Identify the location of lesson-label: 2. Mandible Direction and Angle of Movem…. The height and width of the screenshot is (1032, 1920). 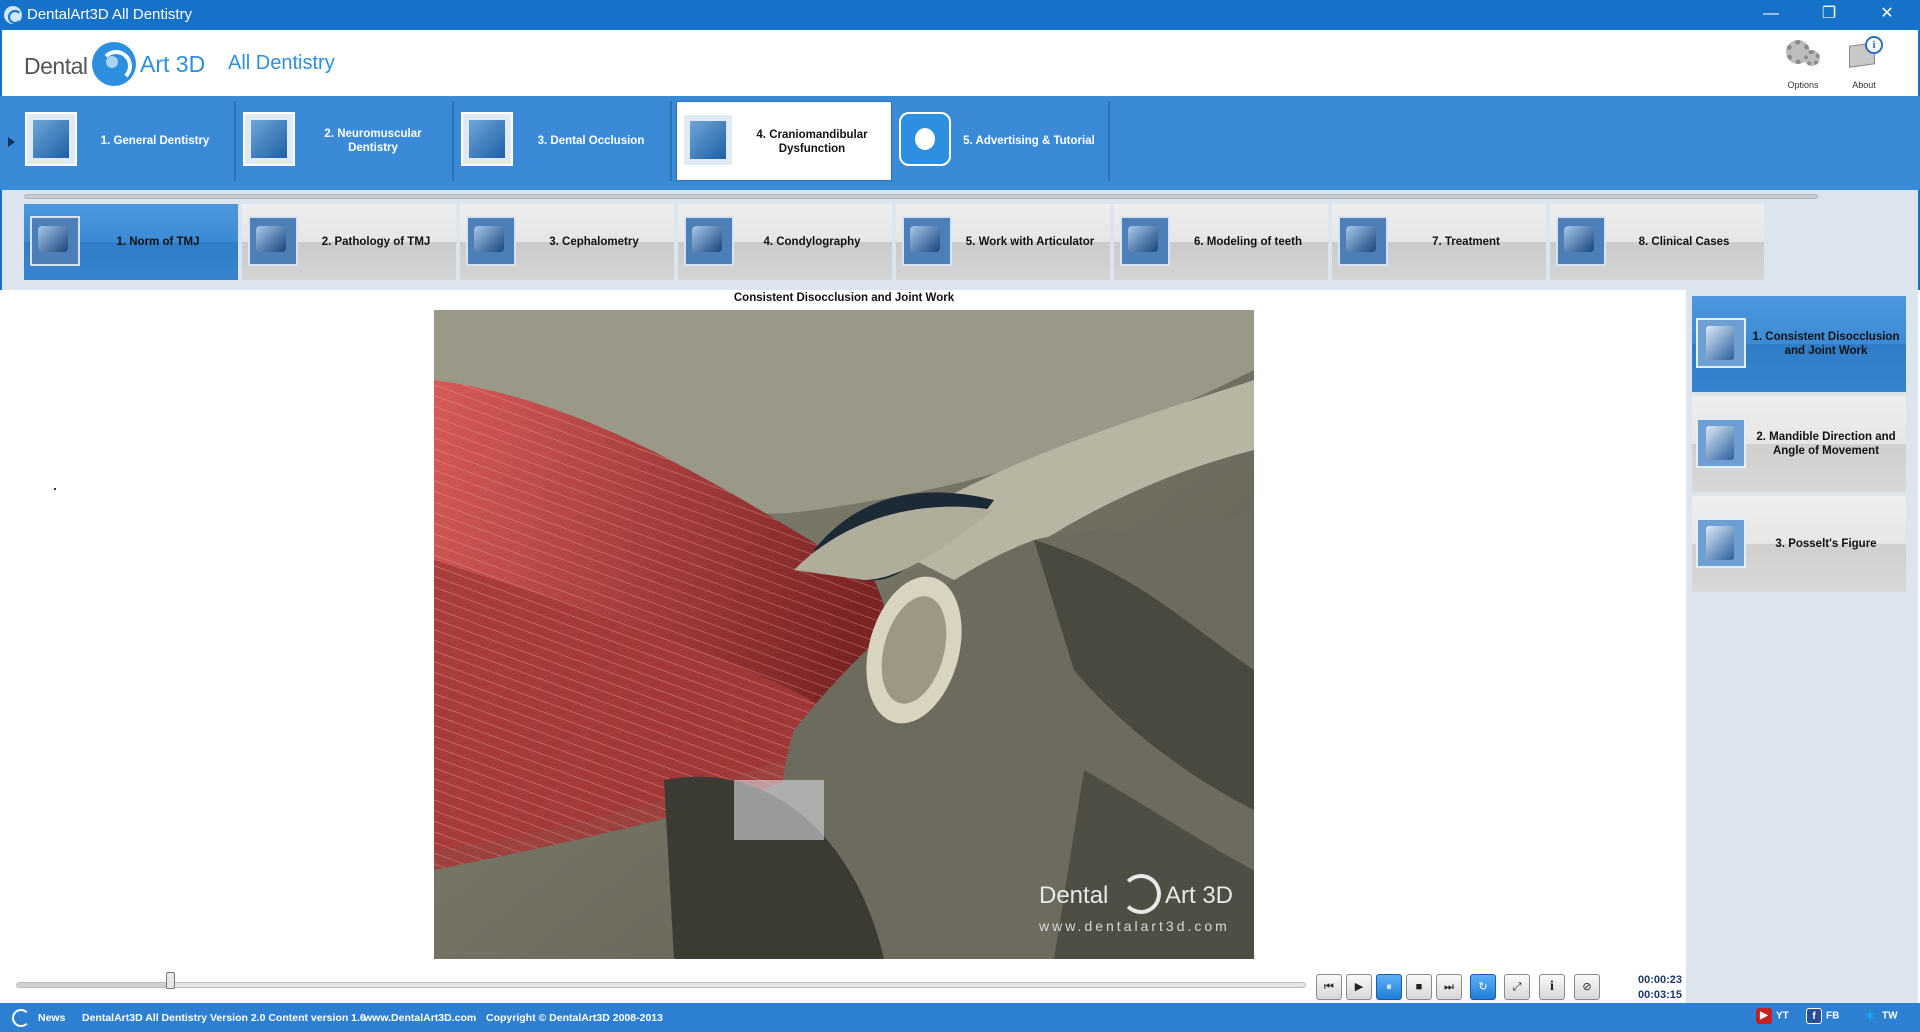
(1826, 444).